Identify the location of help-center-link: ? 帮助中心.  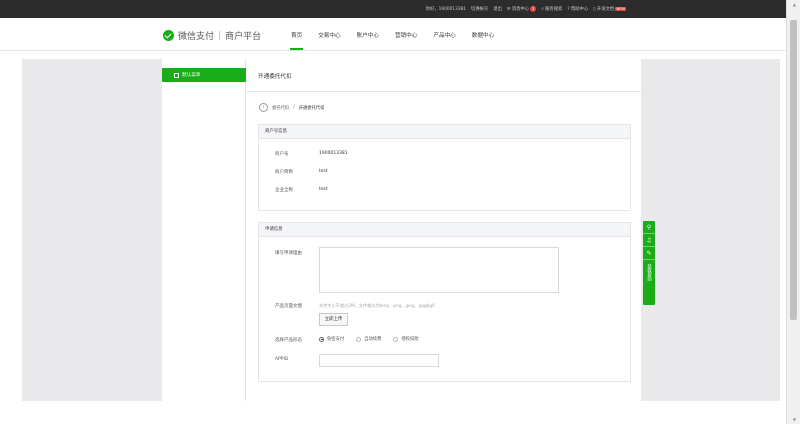
(577, 9).